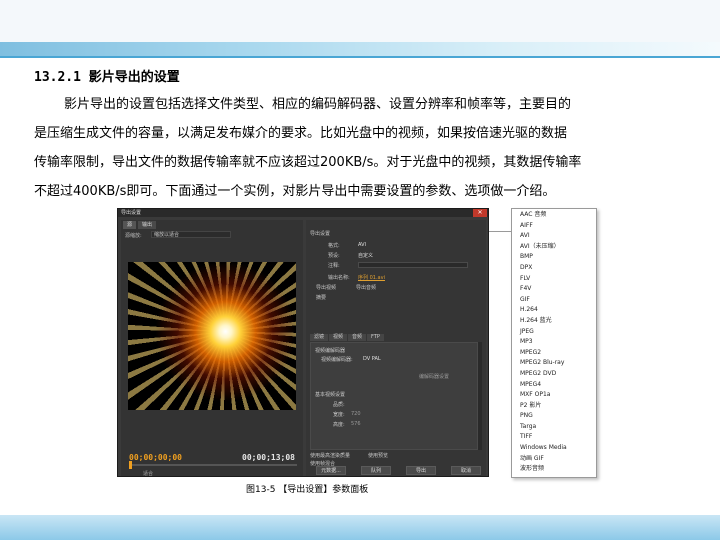  What do you see at coordinates (554, 247) in the screenshot?
I see `format-option: AVI（未压缩）` at bounding box center [554, 247].